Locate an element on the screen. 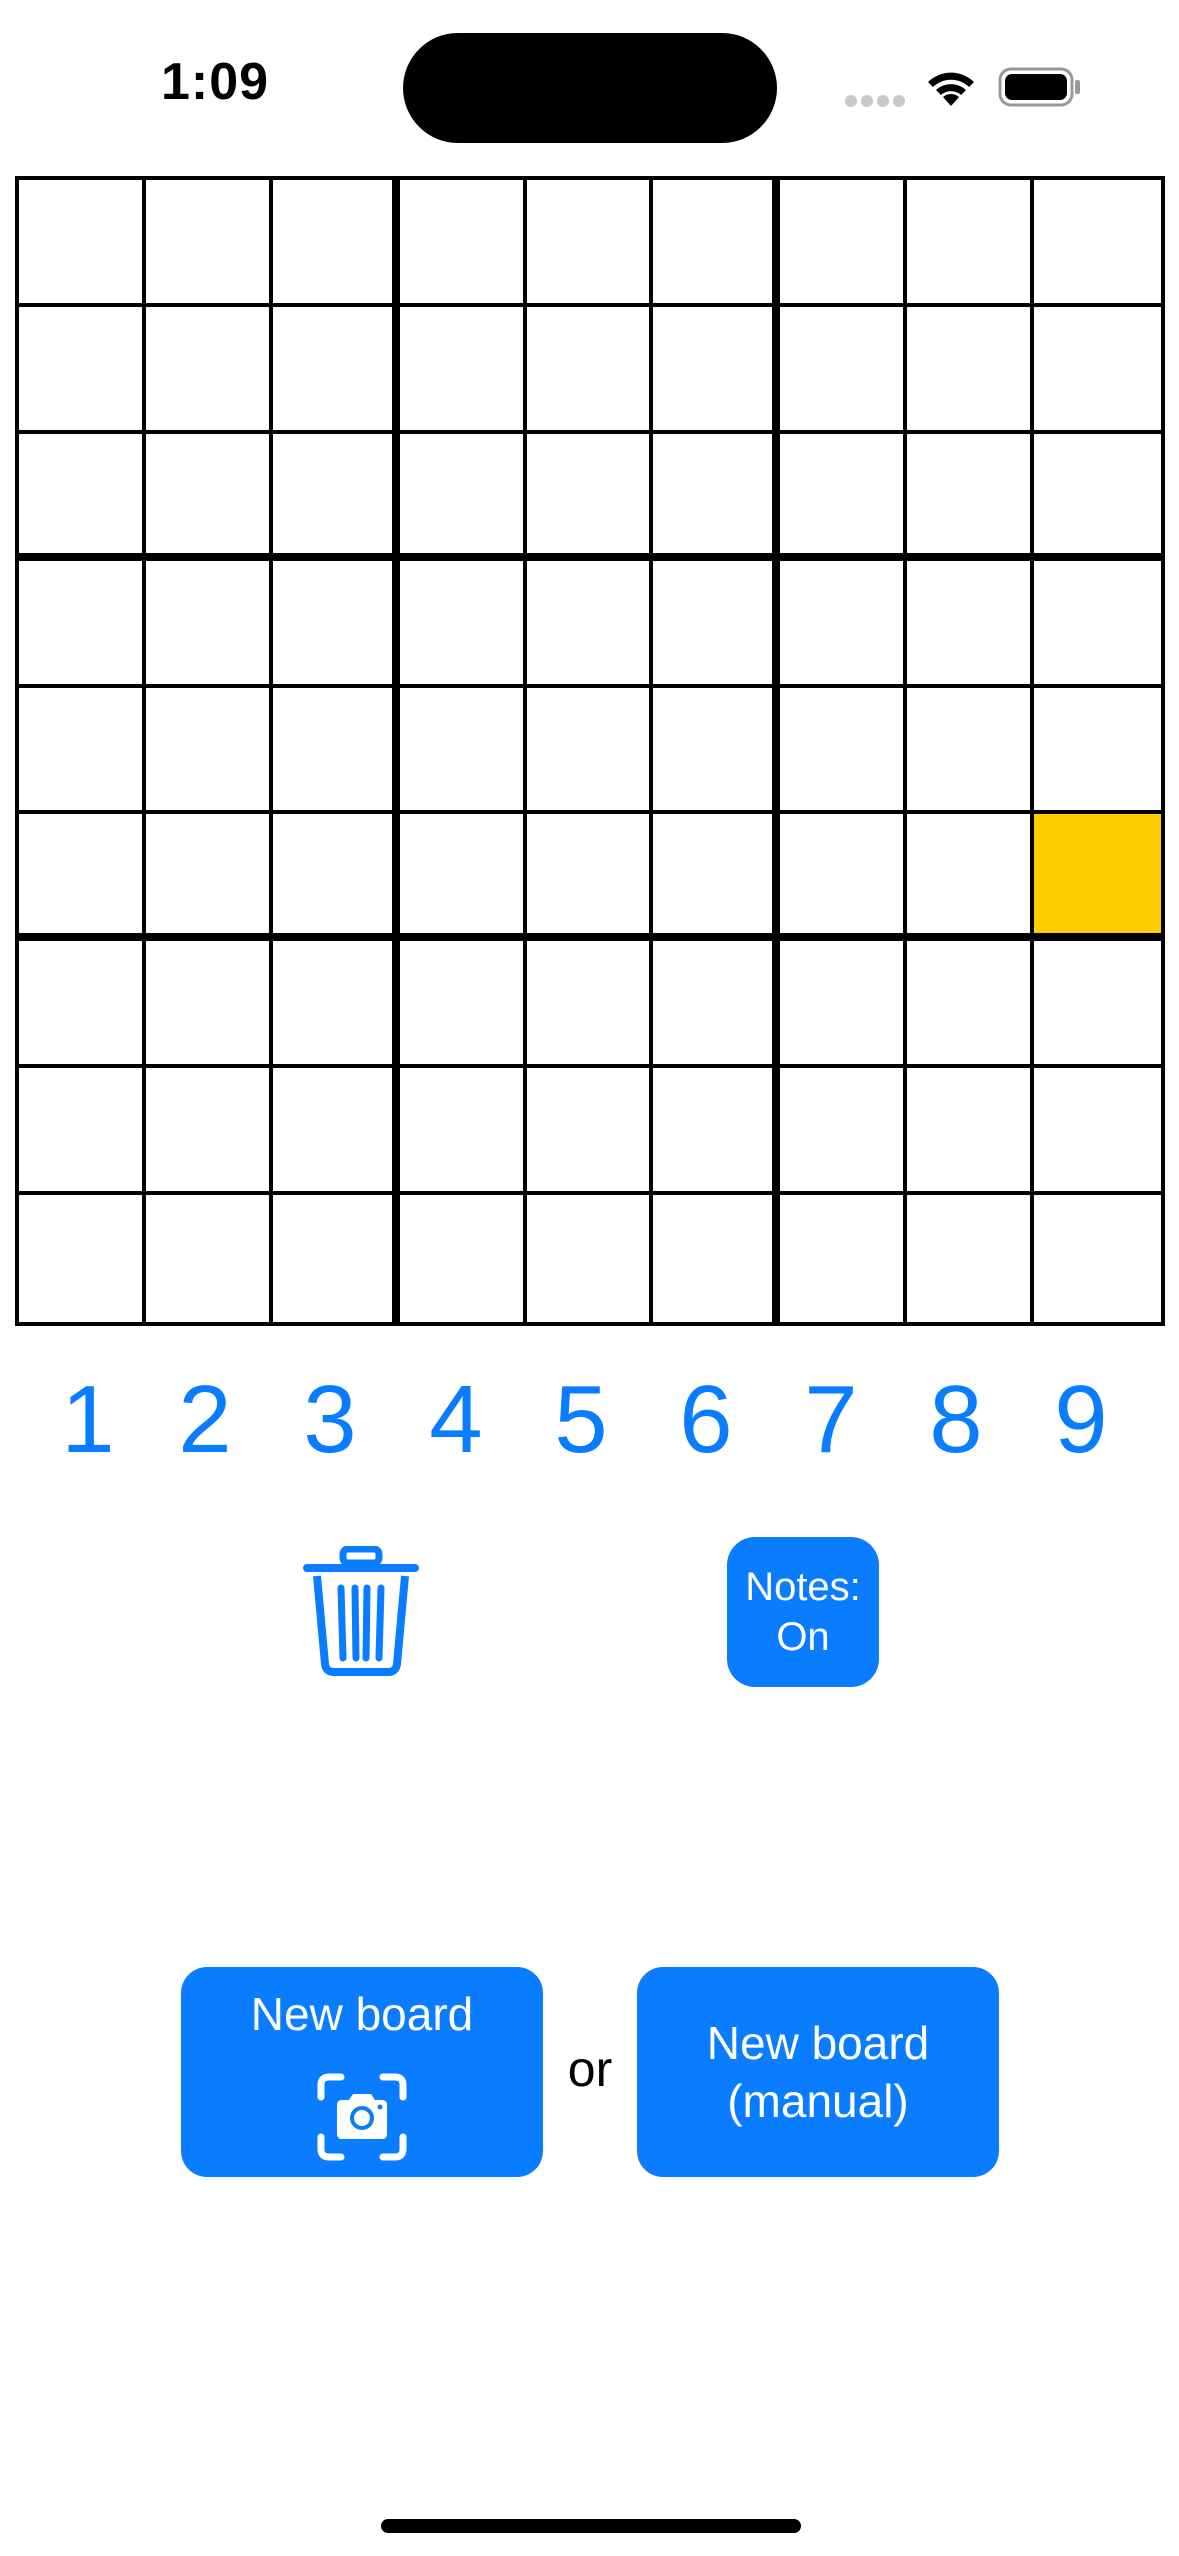 This screenshot has height=2556, width=1179. notes-state: On is located at coordinates (803, 1637).